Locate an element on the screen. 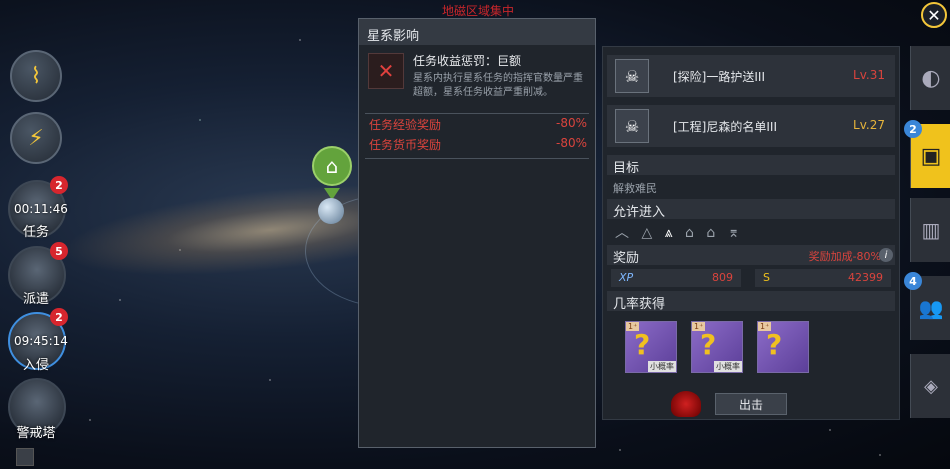 The image size is (950, 469). building-icon: ▥ is located at coordinates (931, 230).